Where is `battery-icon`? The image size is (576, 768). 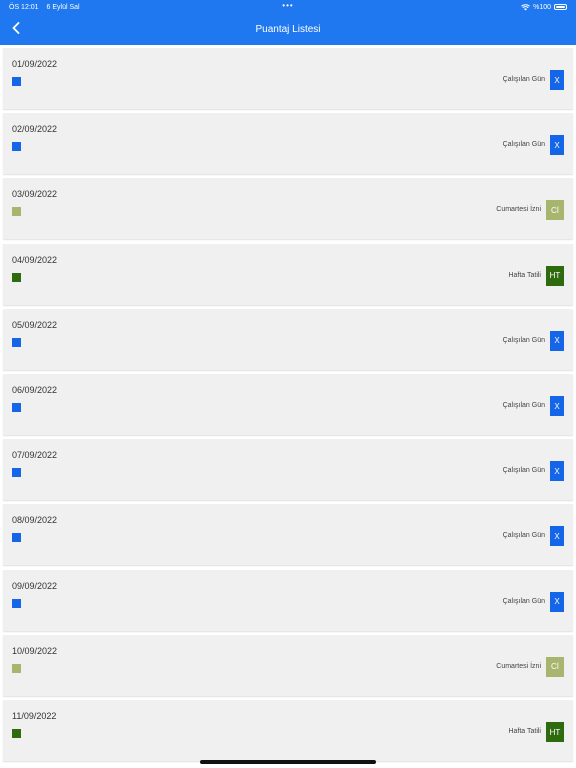 battery-icon is located at coordinates (560, 7).